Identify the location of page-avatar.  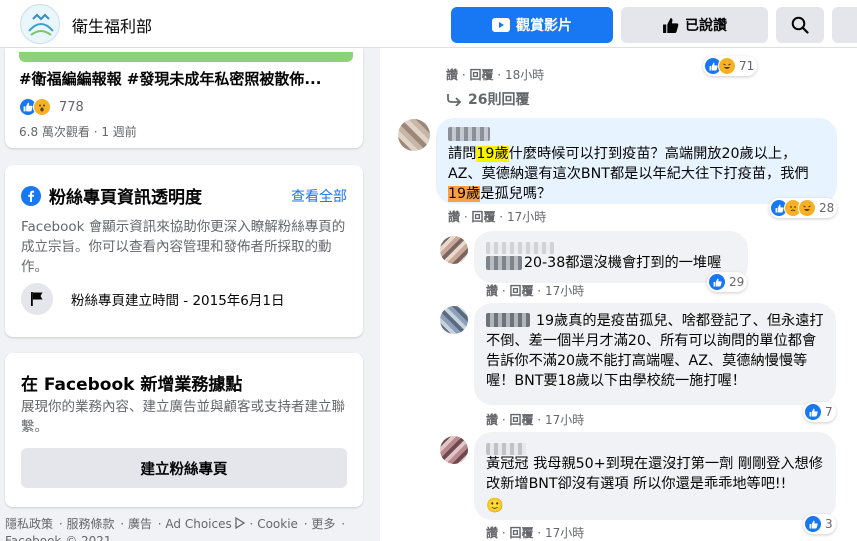
(40, 24).